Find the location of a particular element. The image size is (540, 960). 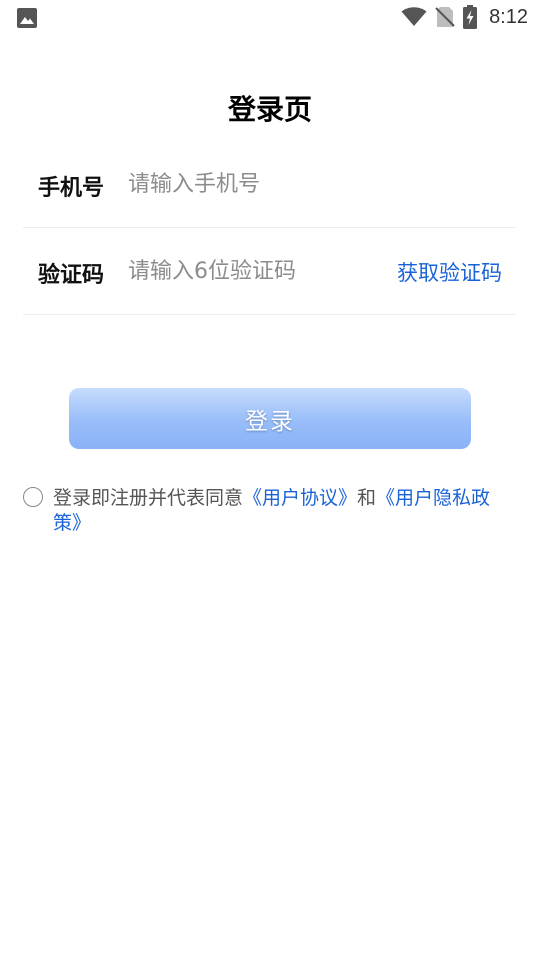

phone-row: 手机号 is located at coordinates (269, 185).